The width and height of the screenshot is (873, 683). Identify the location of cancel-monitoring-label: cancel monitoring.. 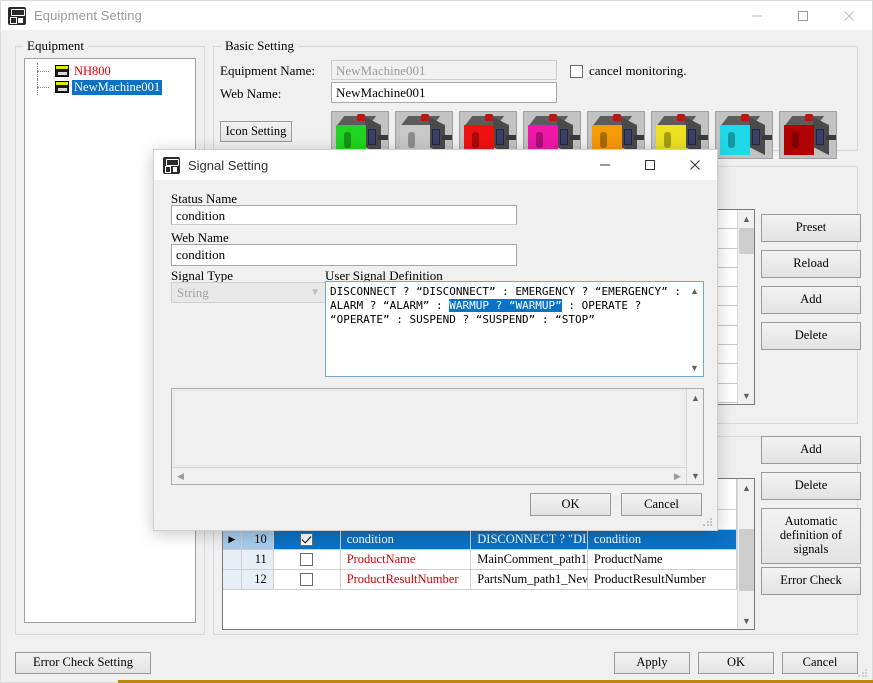
(638, 70).